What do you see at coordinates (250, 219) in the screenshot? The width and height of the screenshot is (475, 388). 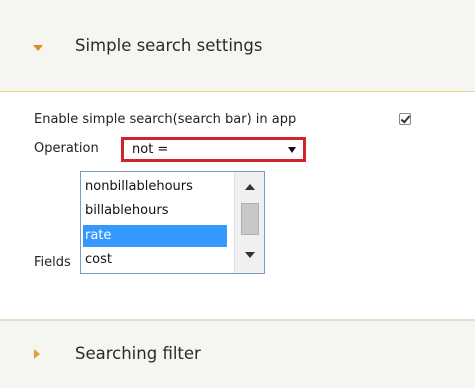 I see `scroll-thumb` at bounding box center [250, 219].